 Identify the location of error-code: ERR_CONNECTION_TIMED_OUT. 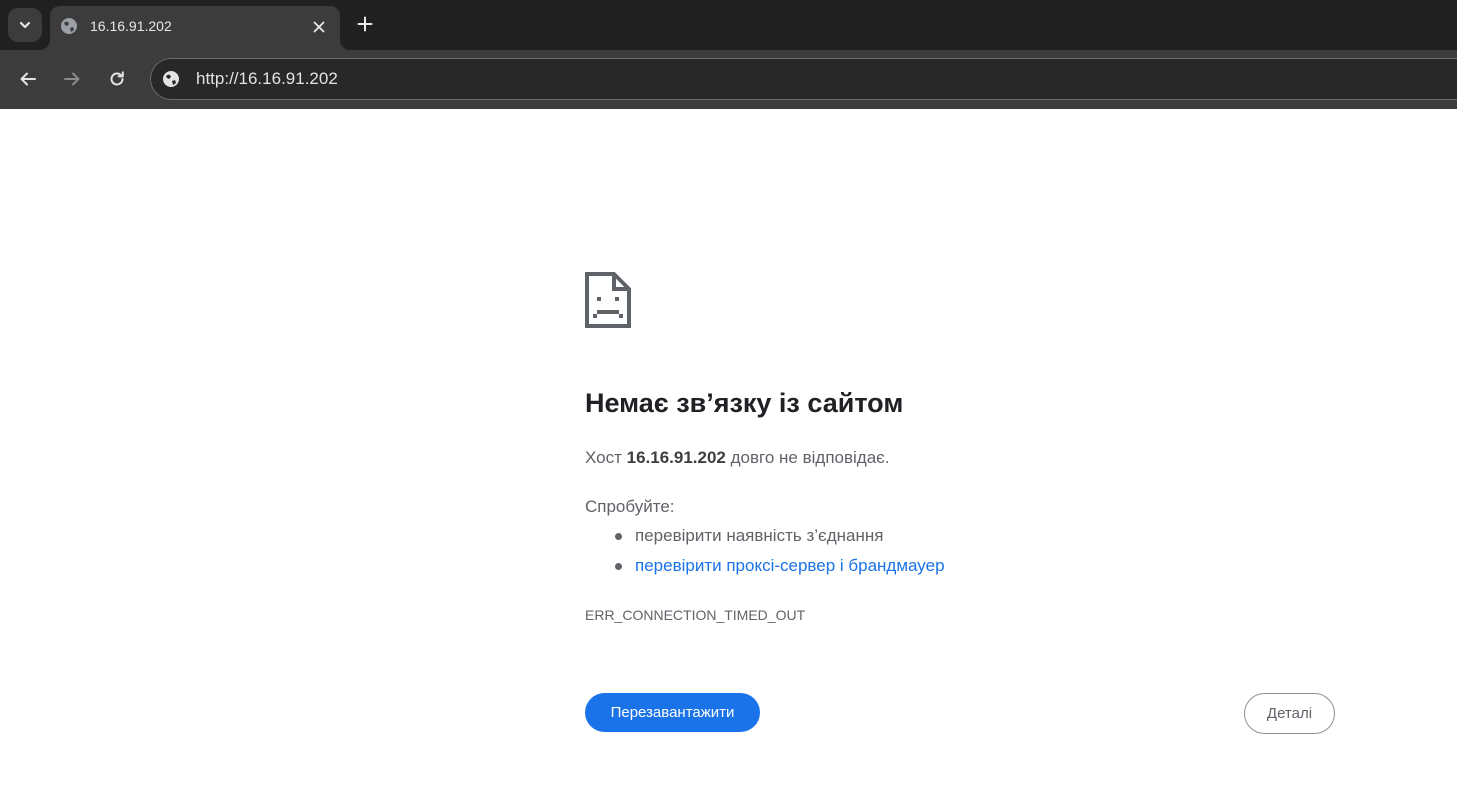
(695, 615).